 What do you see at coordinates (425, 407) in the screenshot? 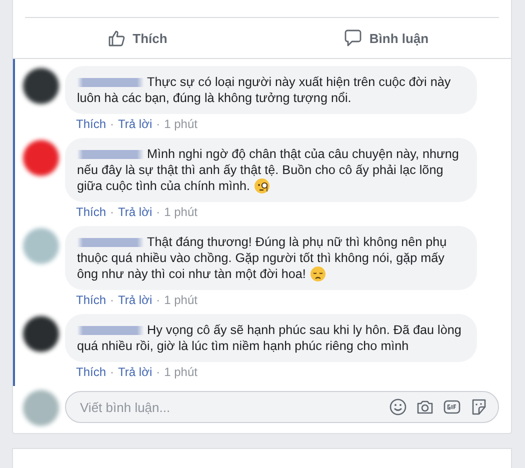
I see `camera-icon` at bounding box center [425, 407].